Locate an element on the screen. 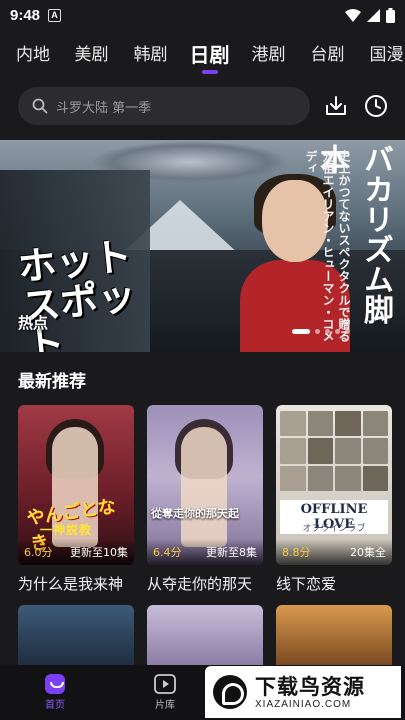 The image size is (405, 720). show-poster: 從奪走你的那天起 6.4分 更新至8集 is located at coordinates (205, 485).